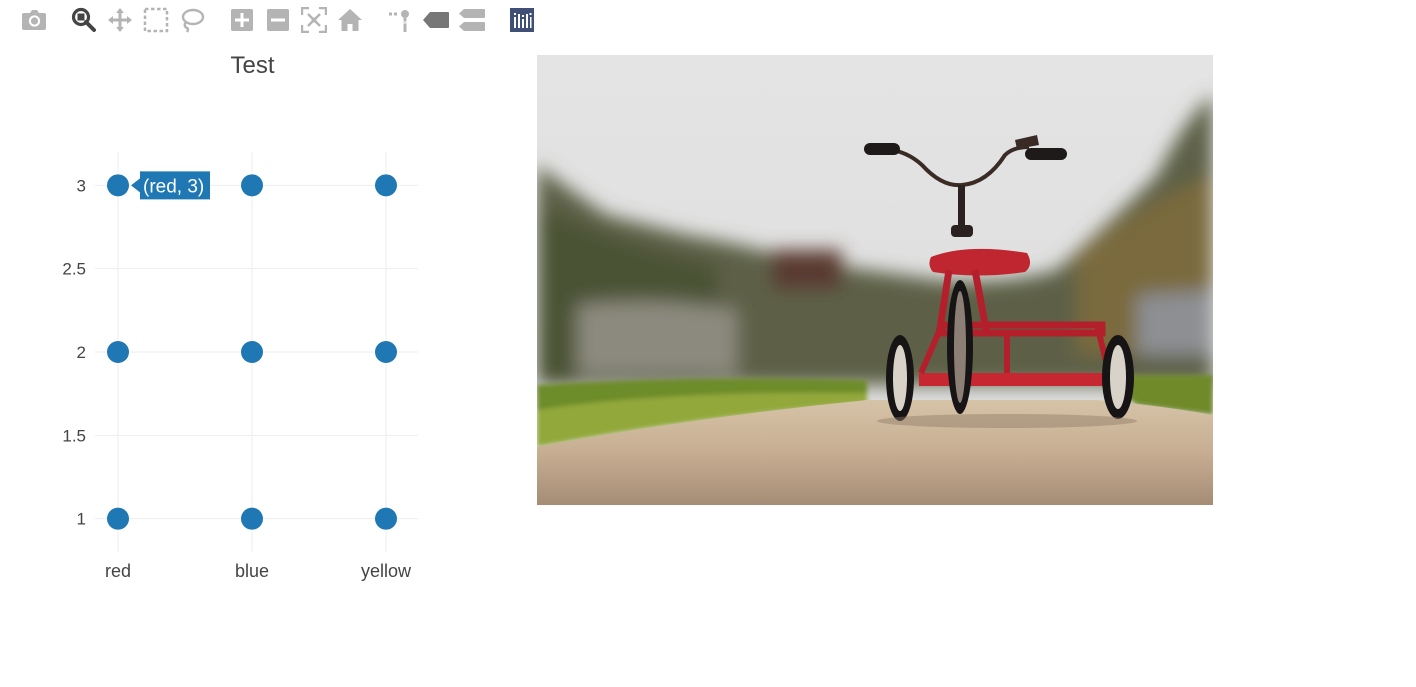 The width and height of the screenshot is (1416, 687). I want to click on modebar, so click(282, 20).